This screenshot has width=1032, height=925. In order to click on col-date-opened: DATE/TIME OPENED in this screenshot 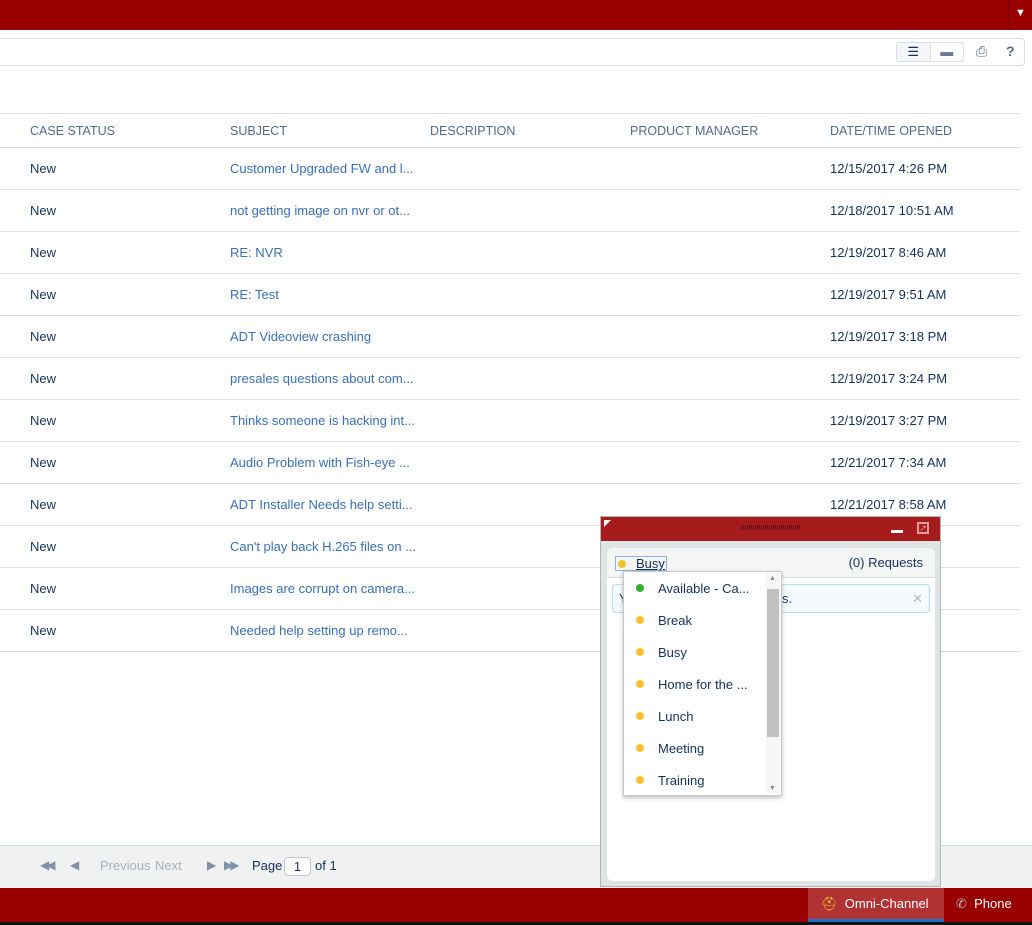, I will do `click(924, 130)`.